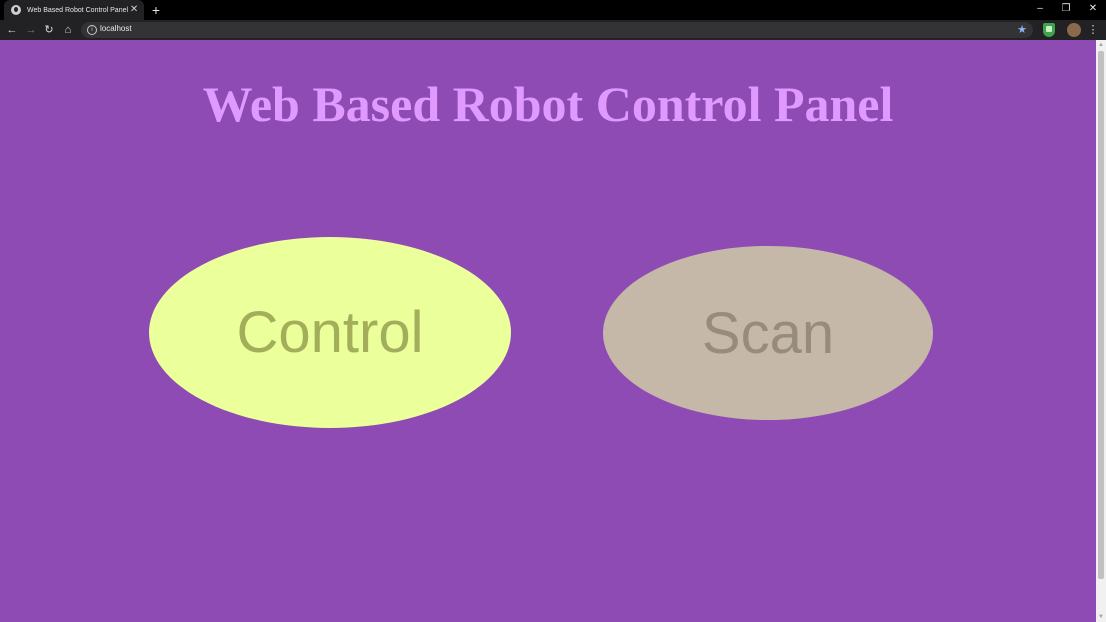 The width and height of the screenshot is (1106, 622). What do you see at coordinates (1101, 617) in the screenshot?
I see `scroll-down-arrow-icon: ▼` at bounding box center [1101, 617].